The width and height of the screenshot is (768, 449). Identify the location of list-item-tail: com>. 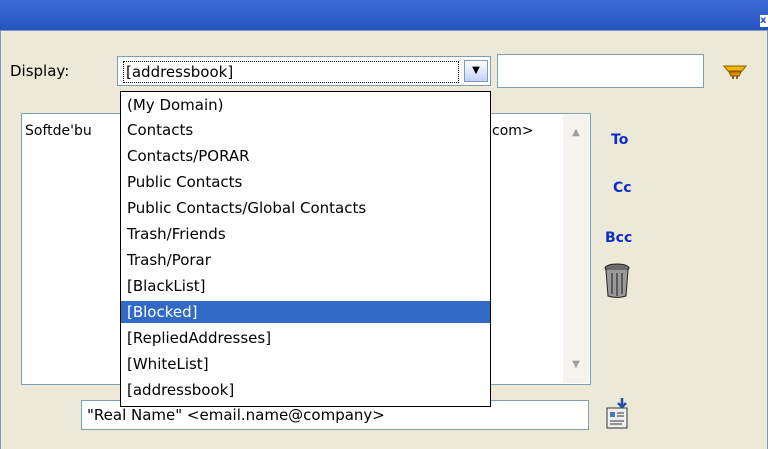
(513, 131).